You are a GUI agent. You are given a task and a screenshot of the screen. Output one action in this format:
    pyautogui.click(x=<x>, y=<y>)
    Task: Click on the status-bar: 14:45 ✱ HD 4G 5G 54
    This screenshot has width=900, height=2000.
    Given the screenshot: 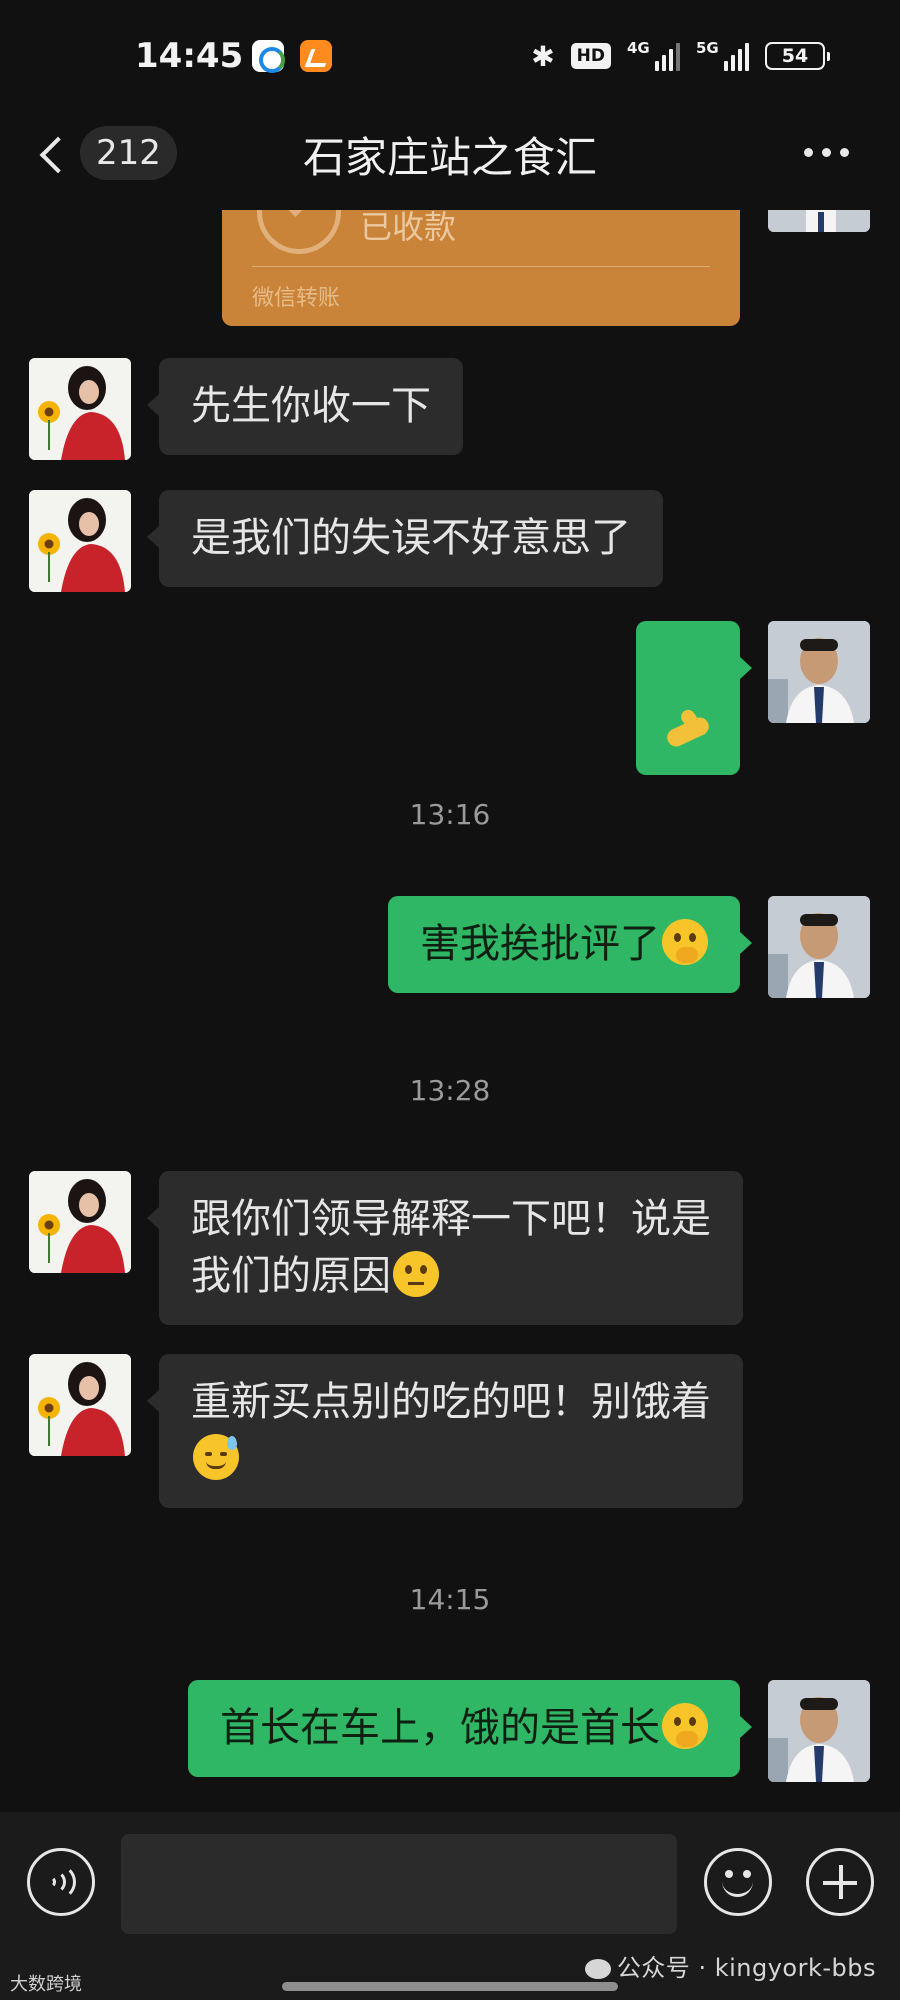 What is the action you would take?
    pyautogui.click(x=450, y=55)
    